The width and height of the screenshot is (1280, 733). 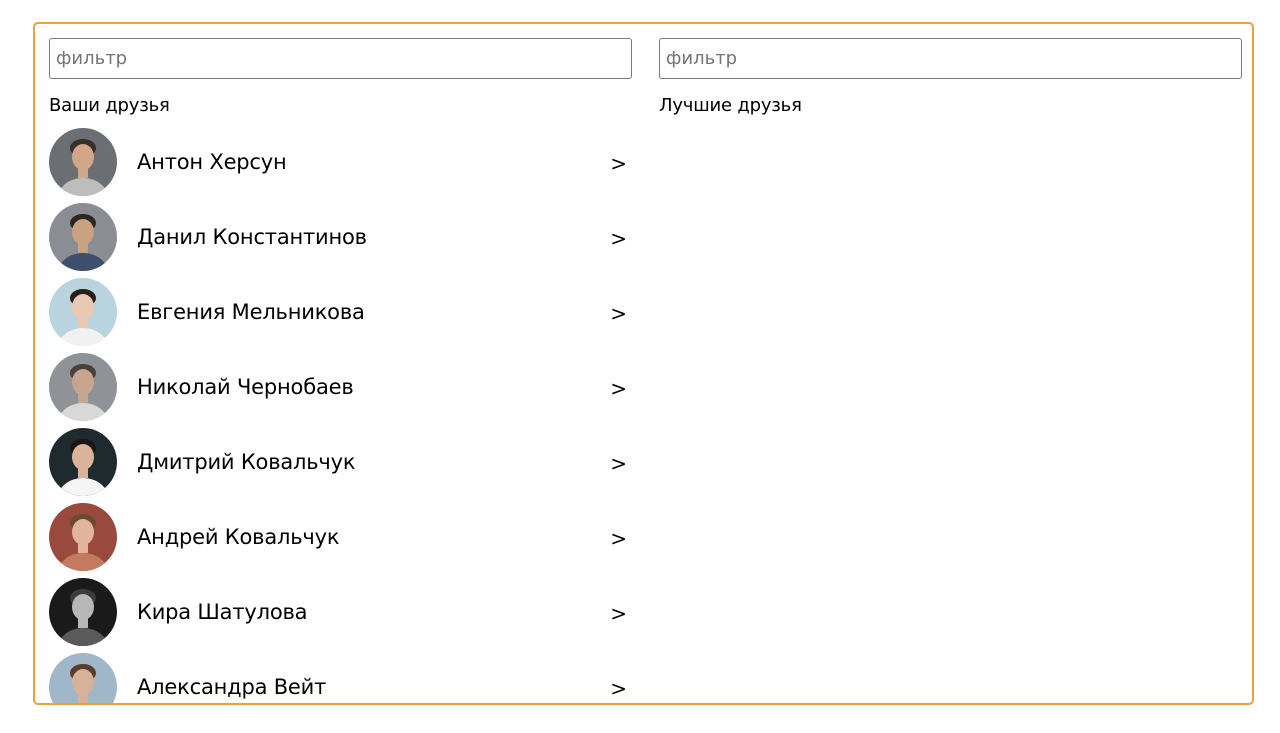 I want to click on friend-item: Евгения Мельникова >, so click(x=341, y=311).